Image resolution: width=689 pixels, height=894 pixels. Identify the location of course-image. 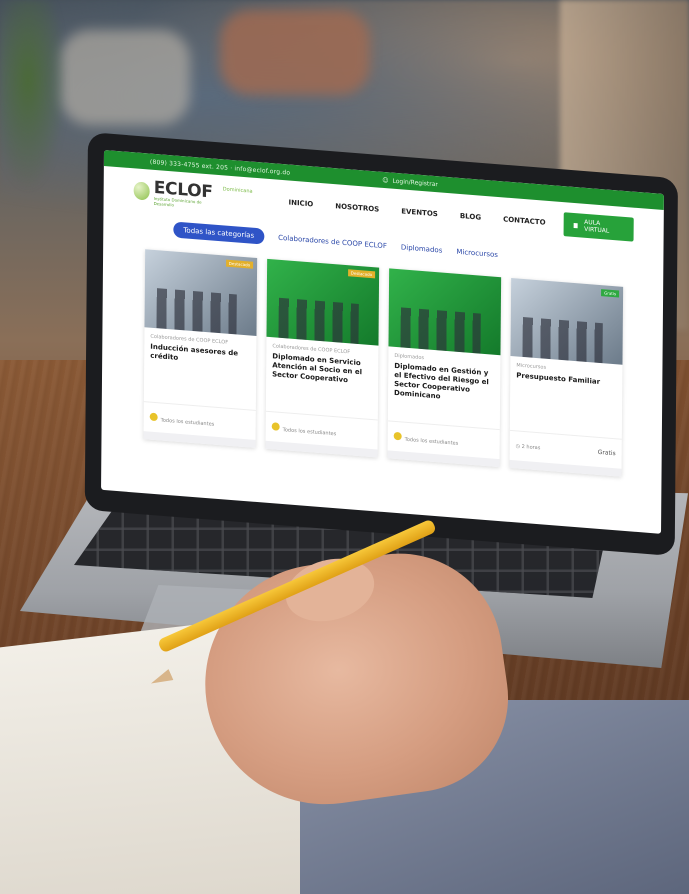
(445, 312).